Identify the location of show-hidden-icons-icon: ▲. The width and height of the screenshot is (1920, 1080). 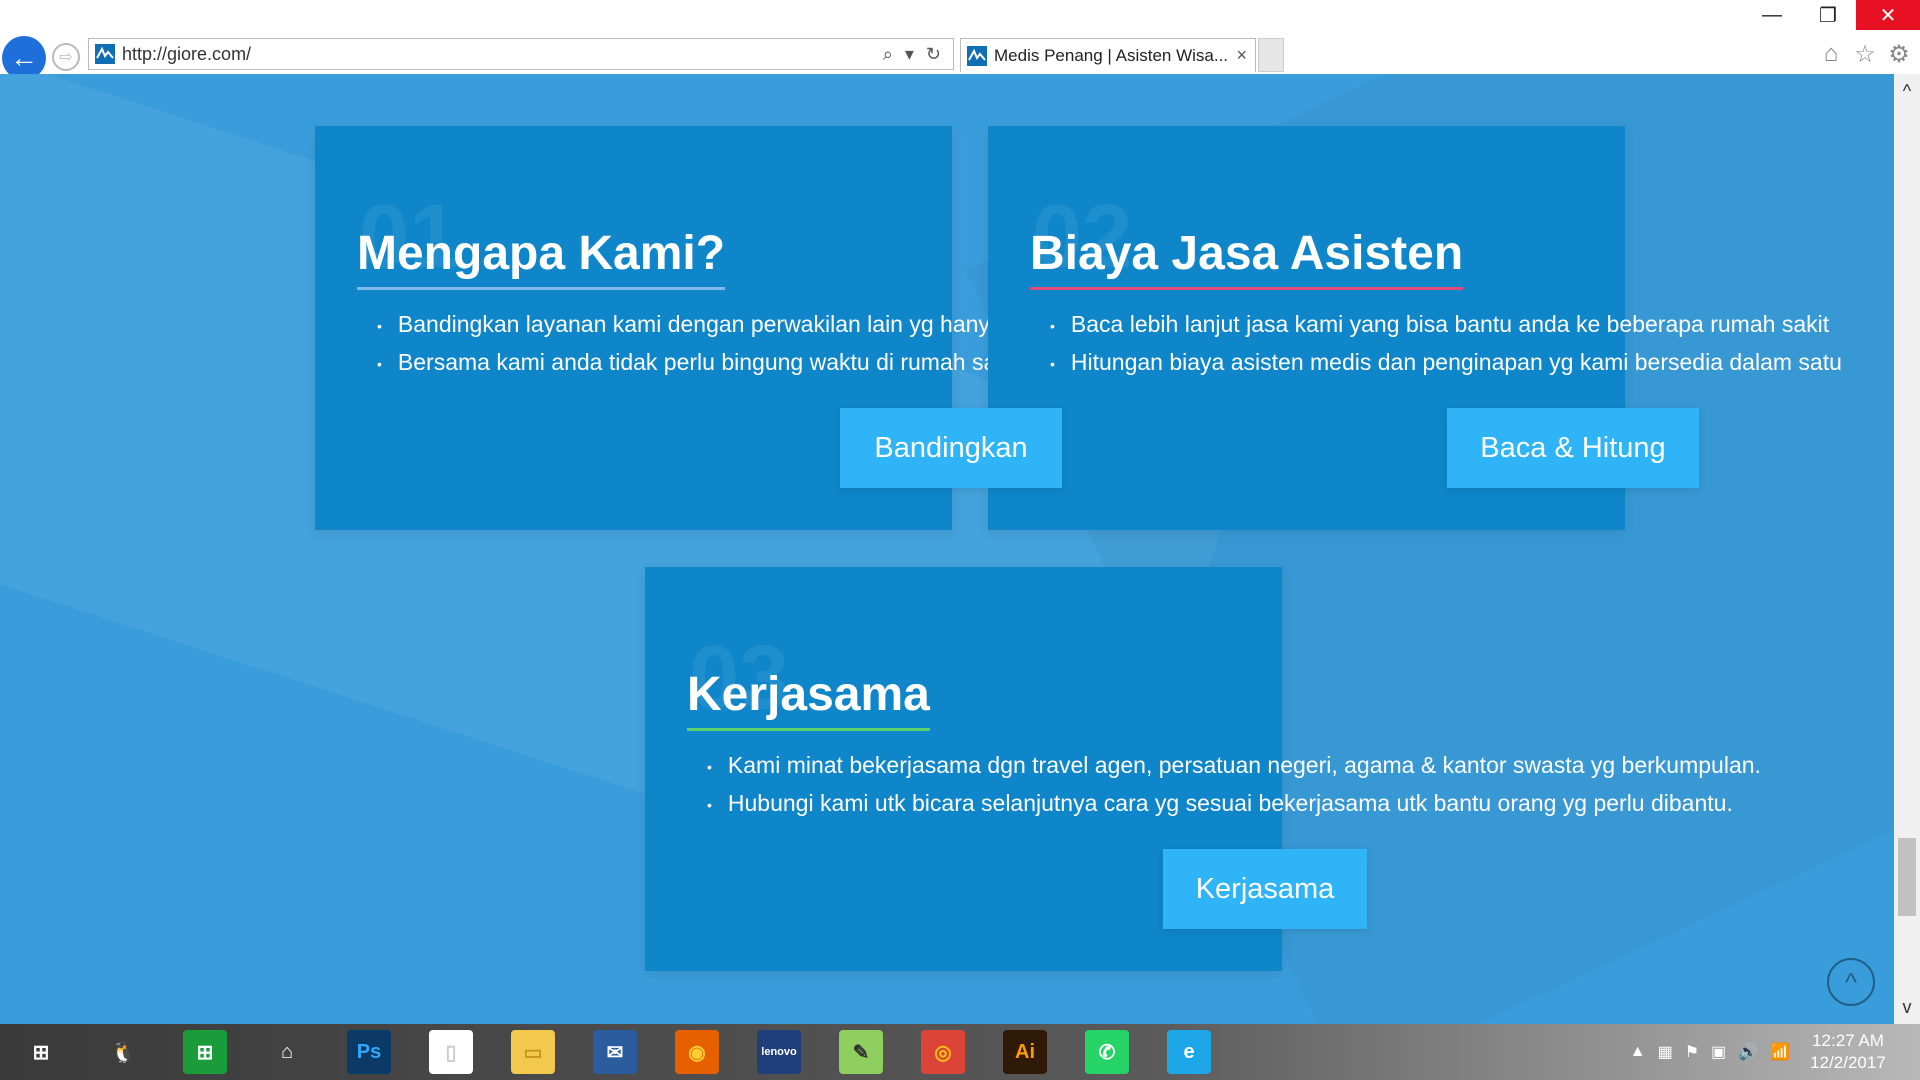
(1638, 1052).